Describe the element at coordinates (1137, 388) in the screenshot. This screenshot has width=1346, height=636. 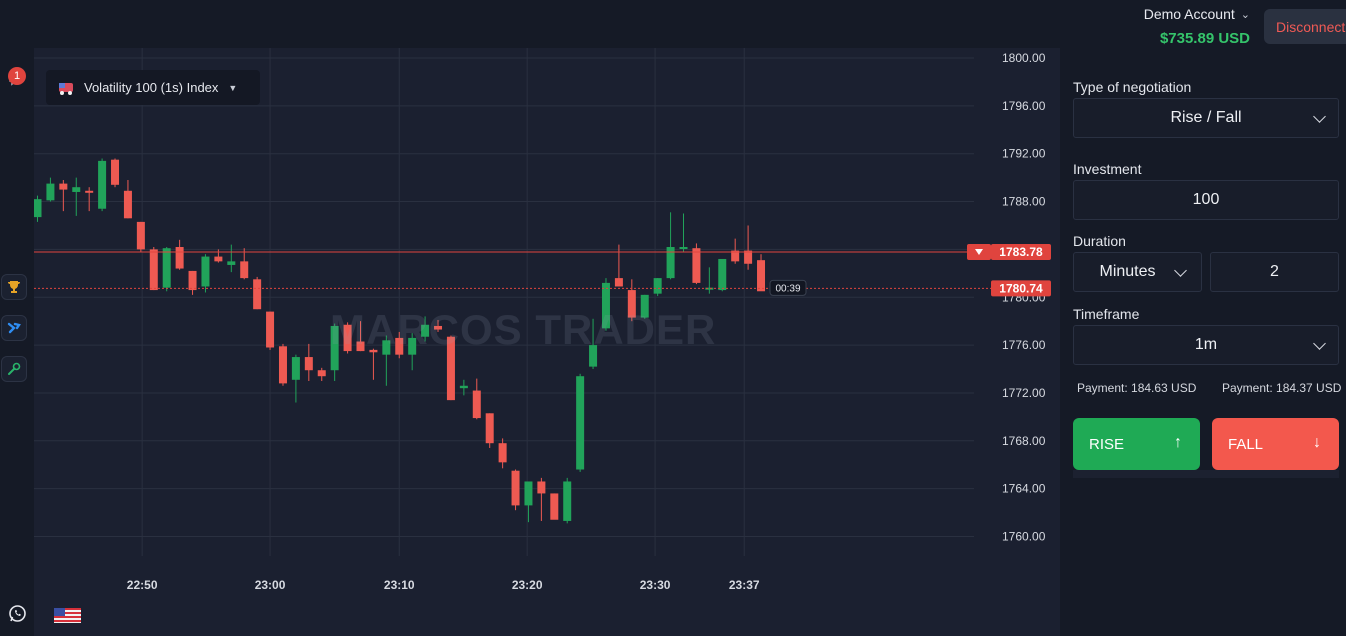
I see `payment-rise: Payment: 184.63 USD` at that location.